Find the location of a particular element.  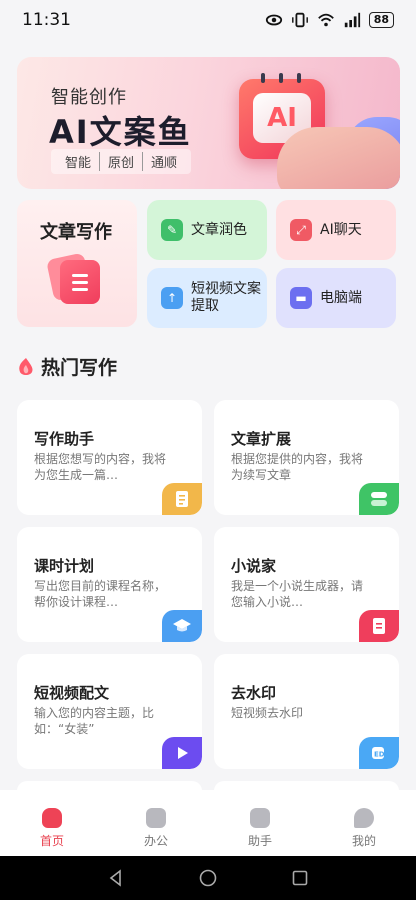

feature-label: AI聊天 is located at coordinates (341, 229).